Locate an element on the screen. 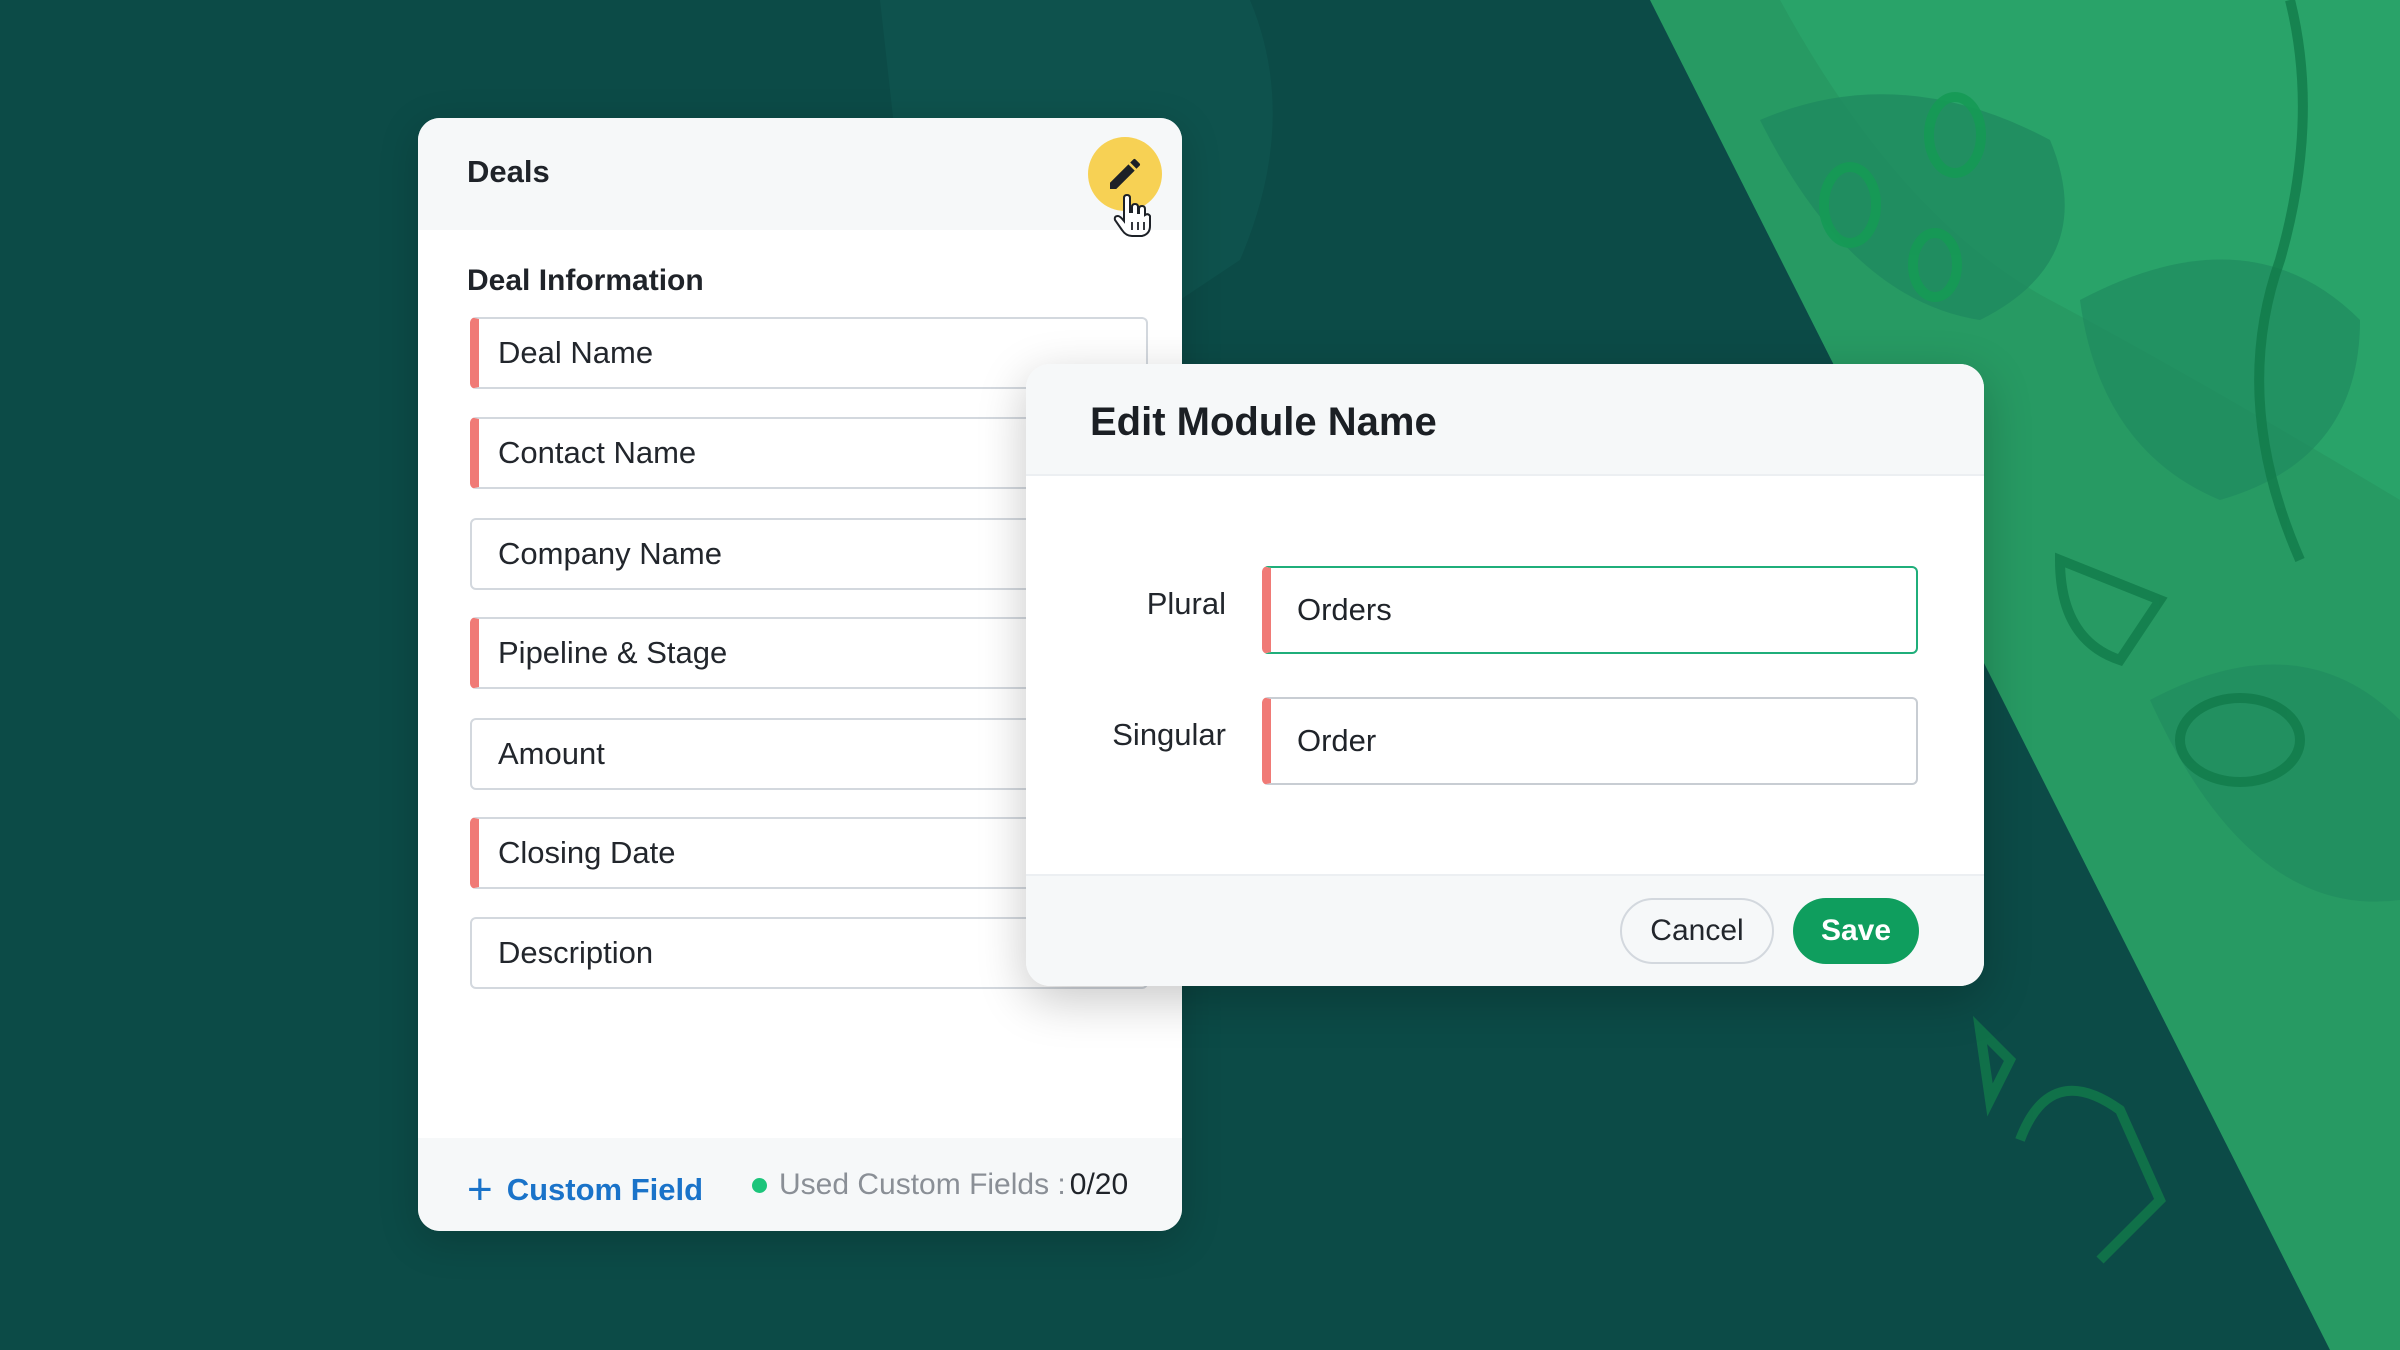  status-dot-icon is located at coordinates (759, 1185).